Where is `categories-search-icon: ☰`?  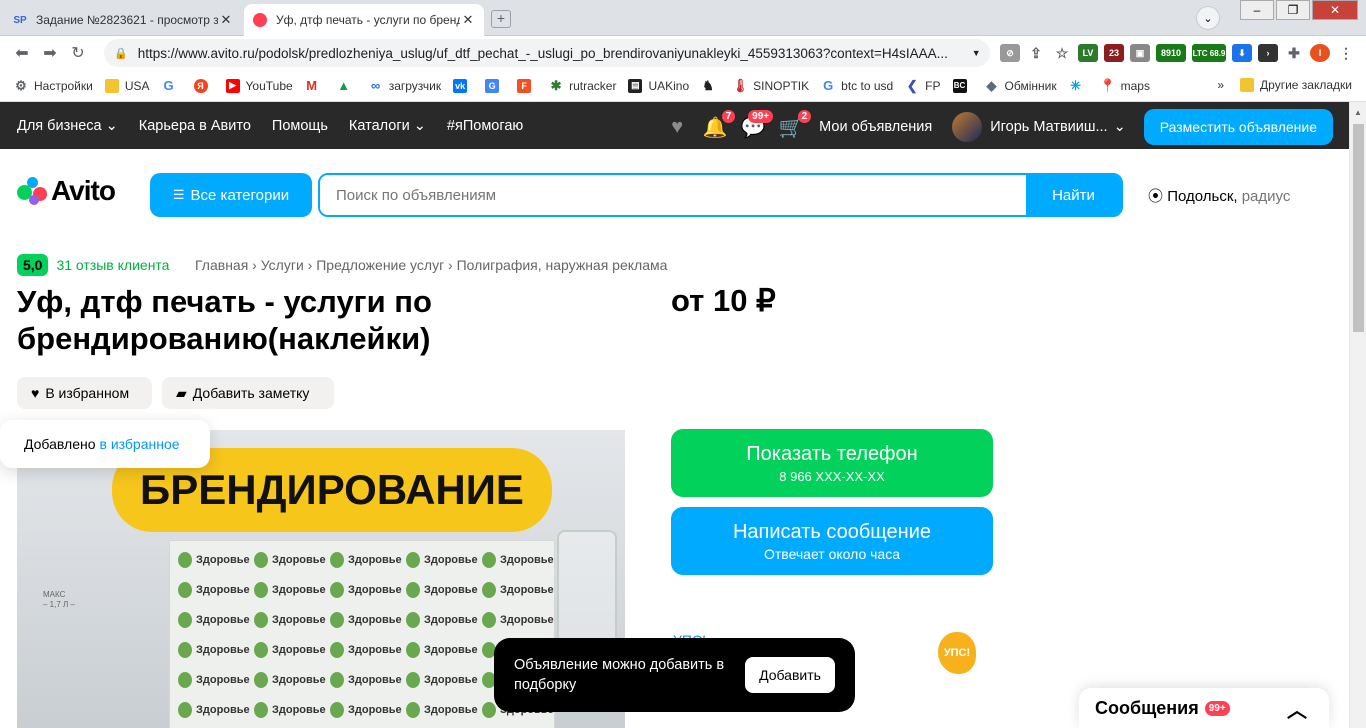
categories-search-icon: ☰ is located at coordinates (178, 194).